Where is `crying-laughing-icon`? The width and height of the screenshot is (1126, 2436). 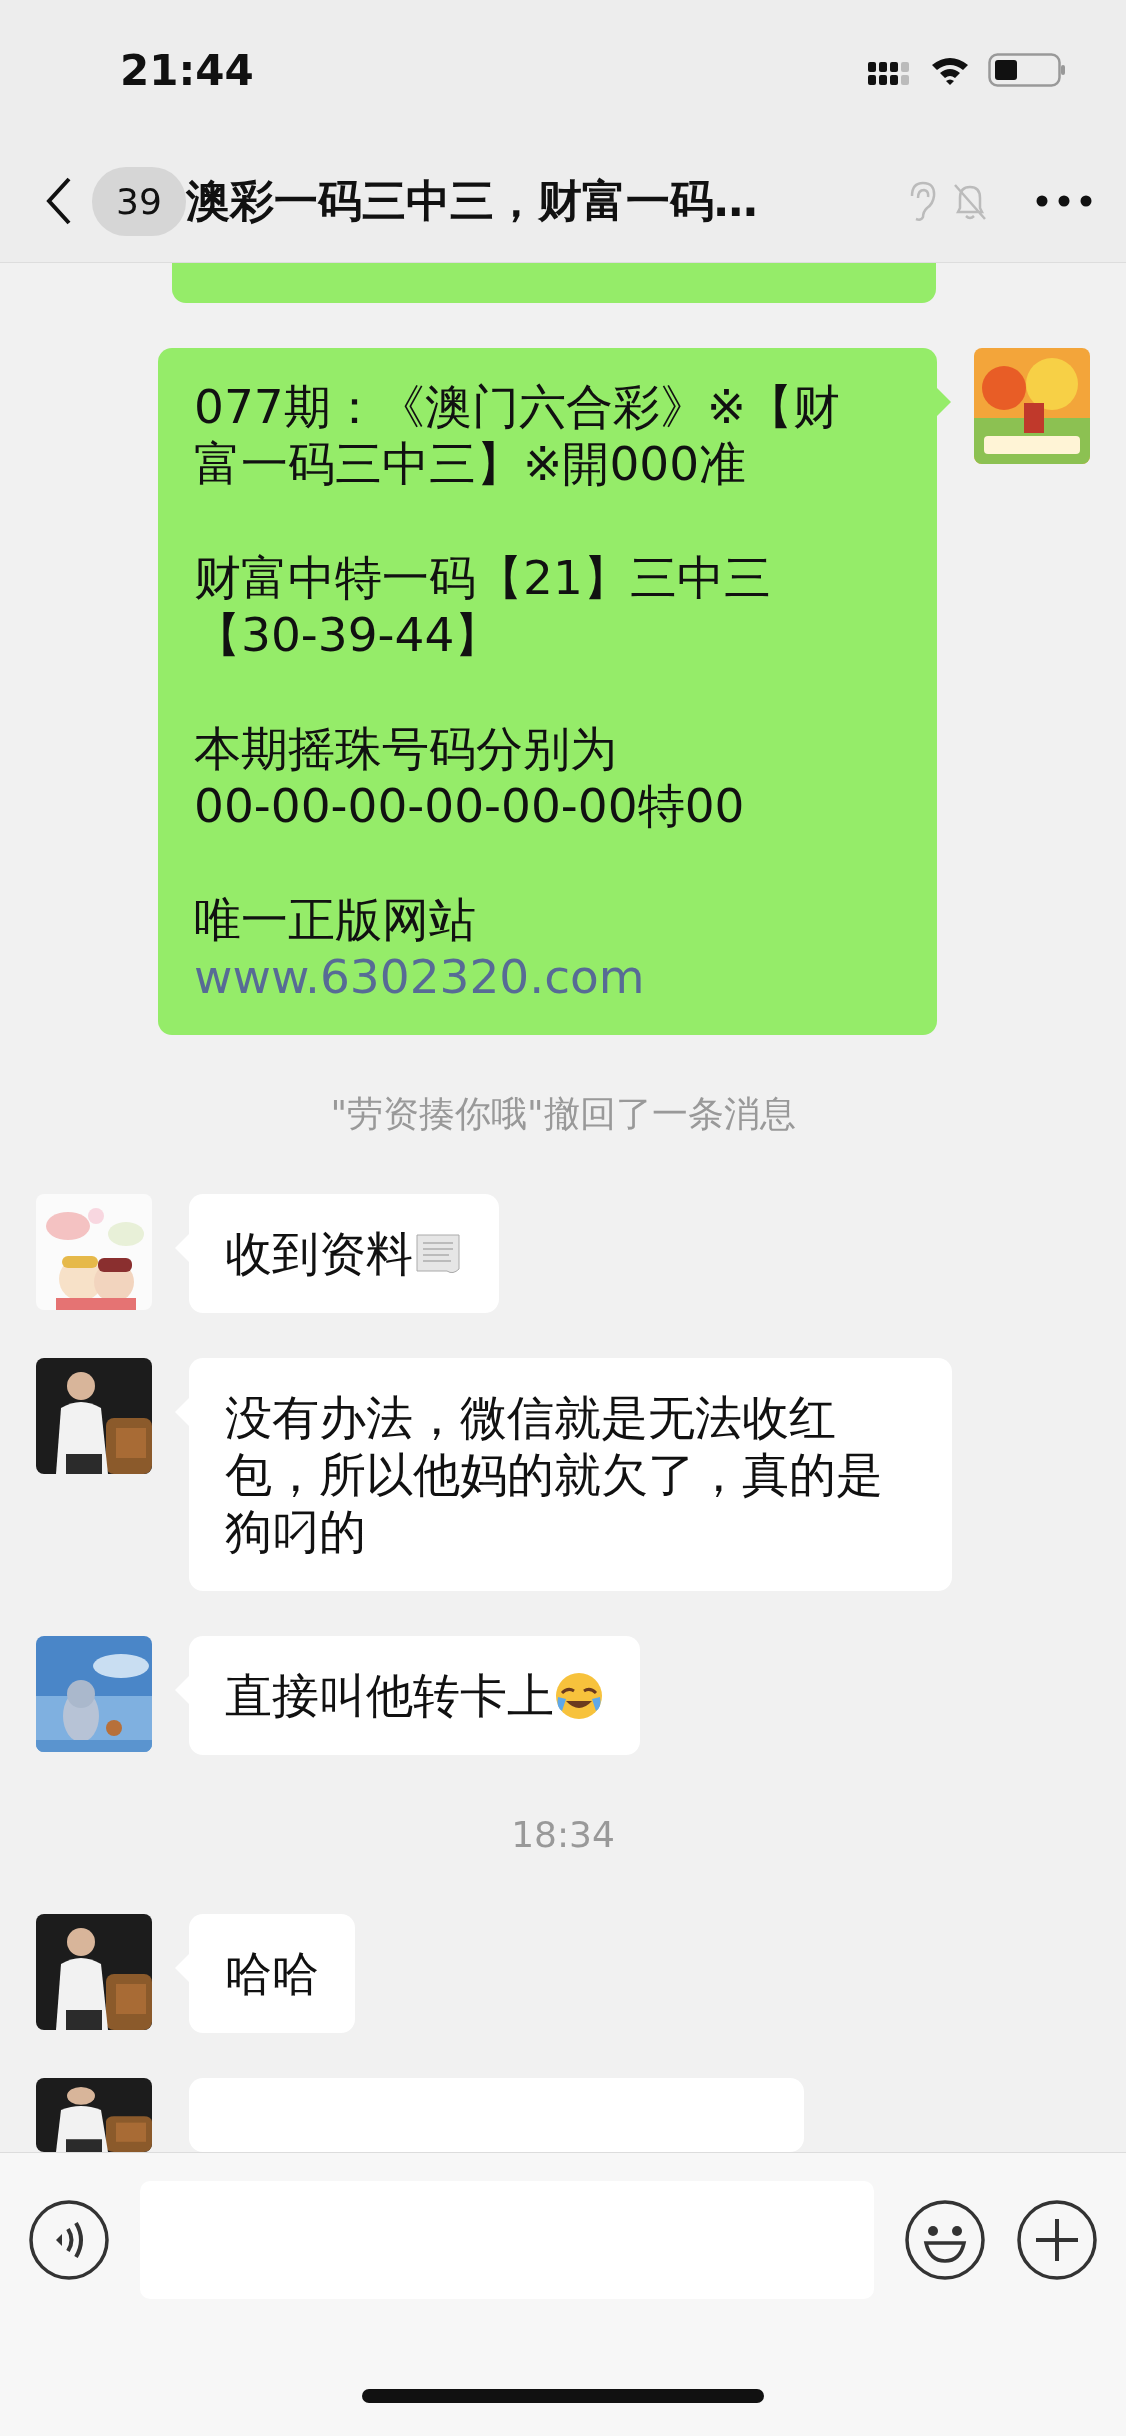
crying-laughing-icon is located at coordinates (579, 1695).